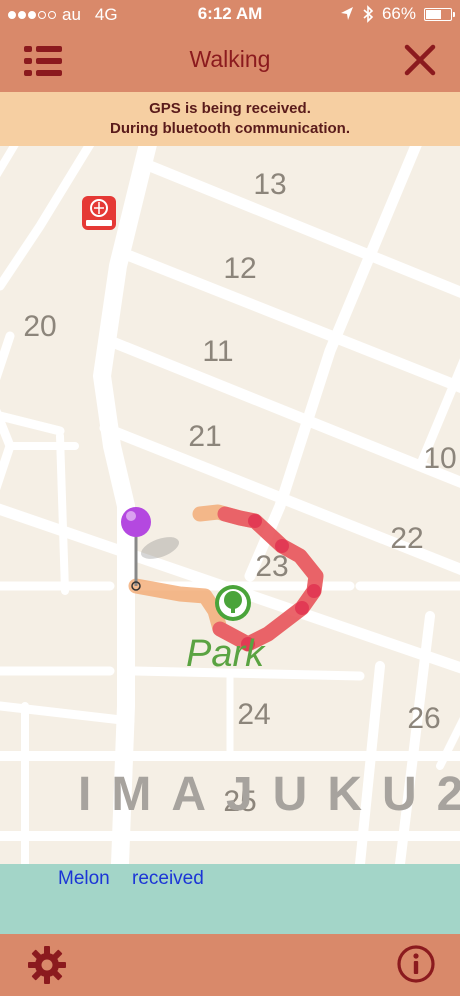 This screenshot has width=460, height=996. I want to click on navigation-bar: Walking, so click(230, 61).